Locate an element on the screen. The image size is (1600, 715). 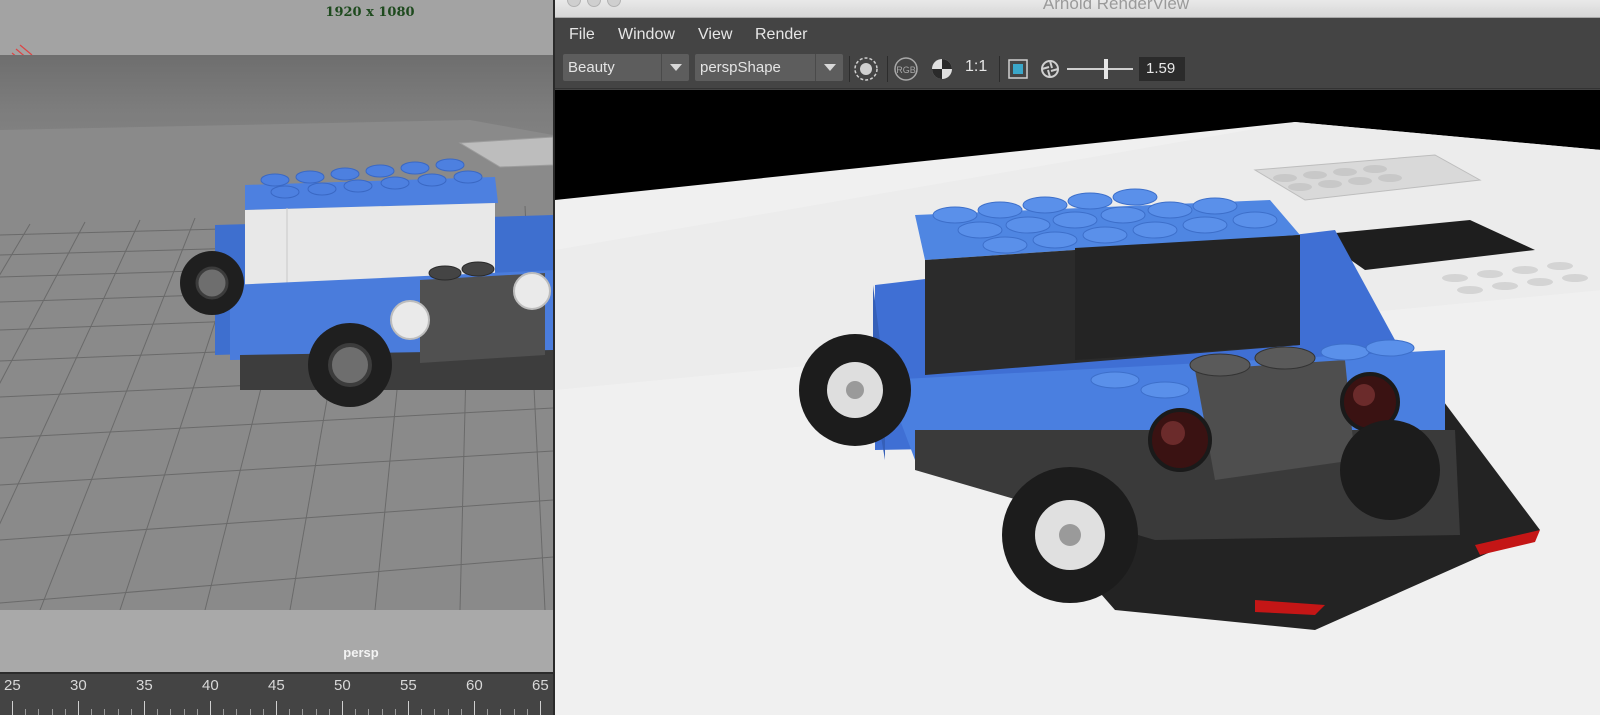
window-titlebar: Arnold RenderView is located at coordinates (1077, 9).